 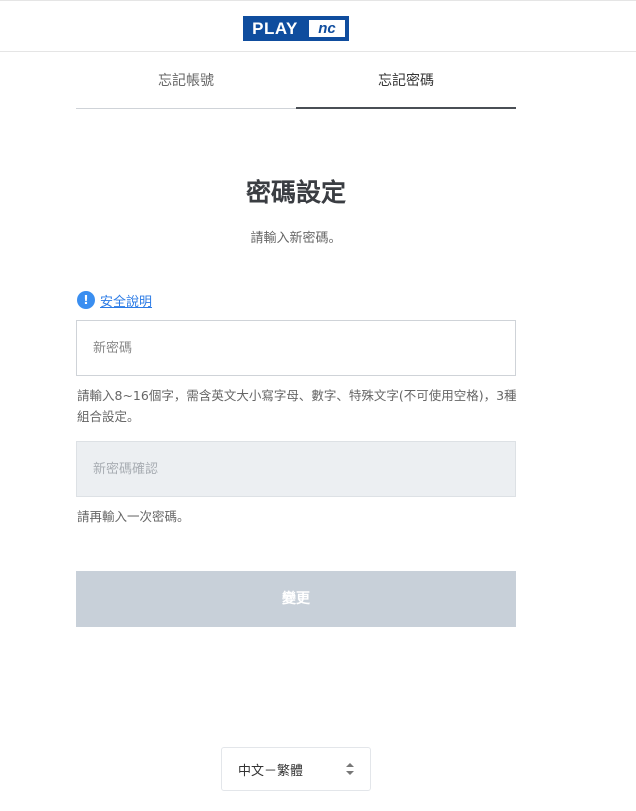 What do you see at coordinates (275, 28) in the screenshot?
I see `logo-play-text: PLAY` at bounding box center [275, 28].